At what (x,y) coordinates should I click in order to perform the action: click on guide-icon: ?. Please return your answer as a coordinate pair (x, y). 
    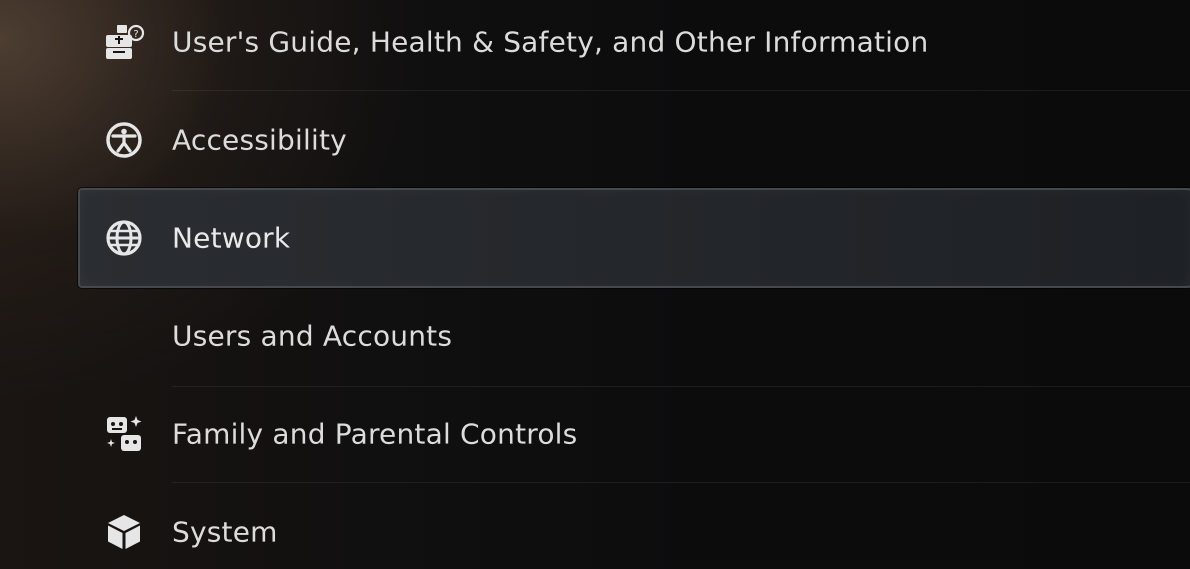
    Looking at the image, I should click on (124, 42).